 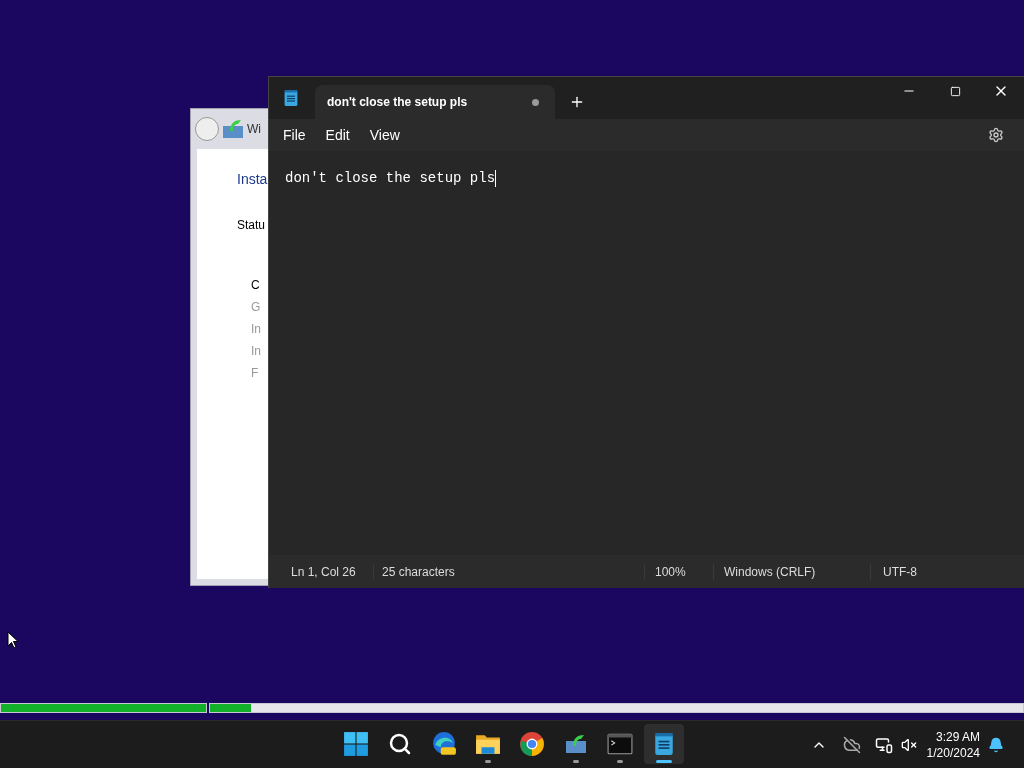 I want to click on step-group-title: C, so click(x=256, y=285).